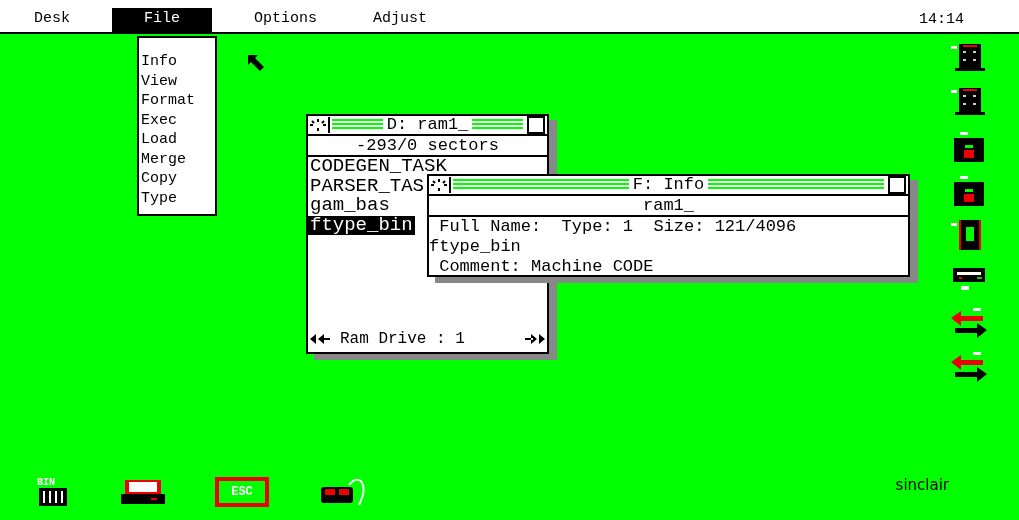 Image resolution: width=1019 pixels, height=520 pixels. What do you see at coordinates (361, 225) in the screenshot?
I see `listing-row: ftype_bin` at bounding box center [361, 225].